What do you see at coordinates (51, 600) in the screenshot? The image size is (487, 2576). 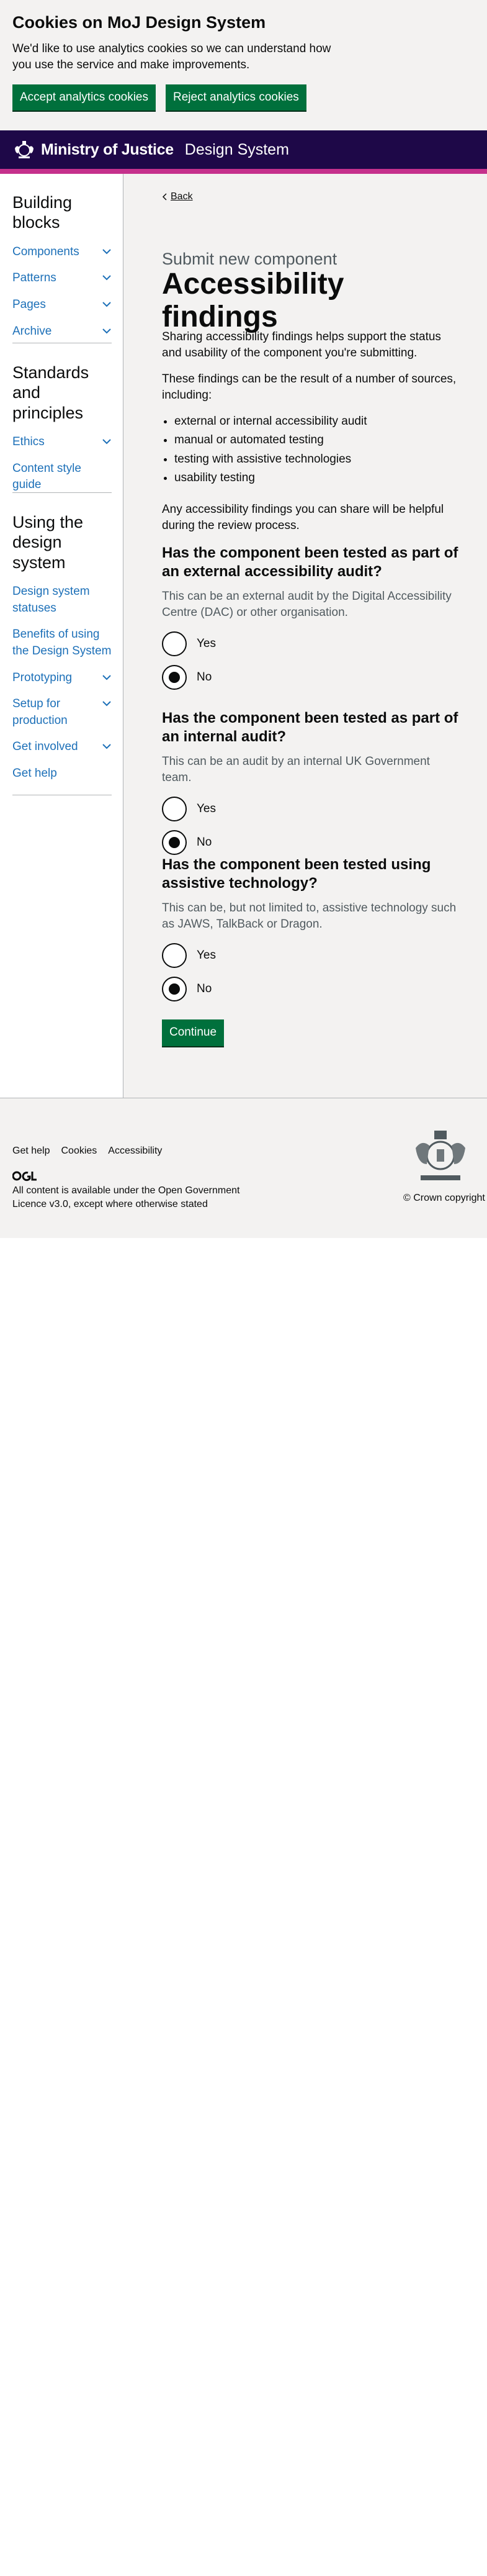 I see `sidebar-item-label: Design system statuses` at bounding box center [51, 600].